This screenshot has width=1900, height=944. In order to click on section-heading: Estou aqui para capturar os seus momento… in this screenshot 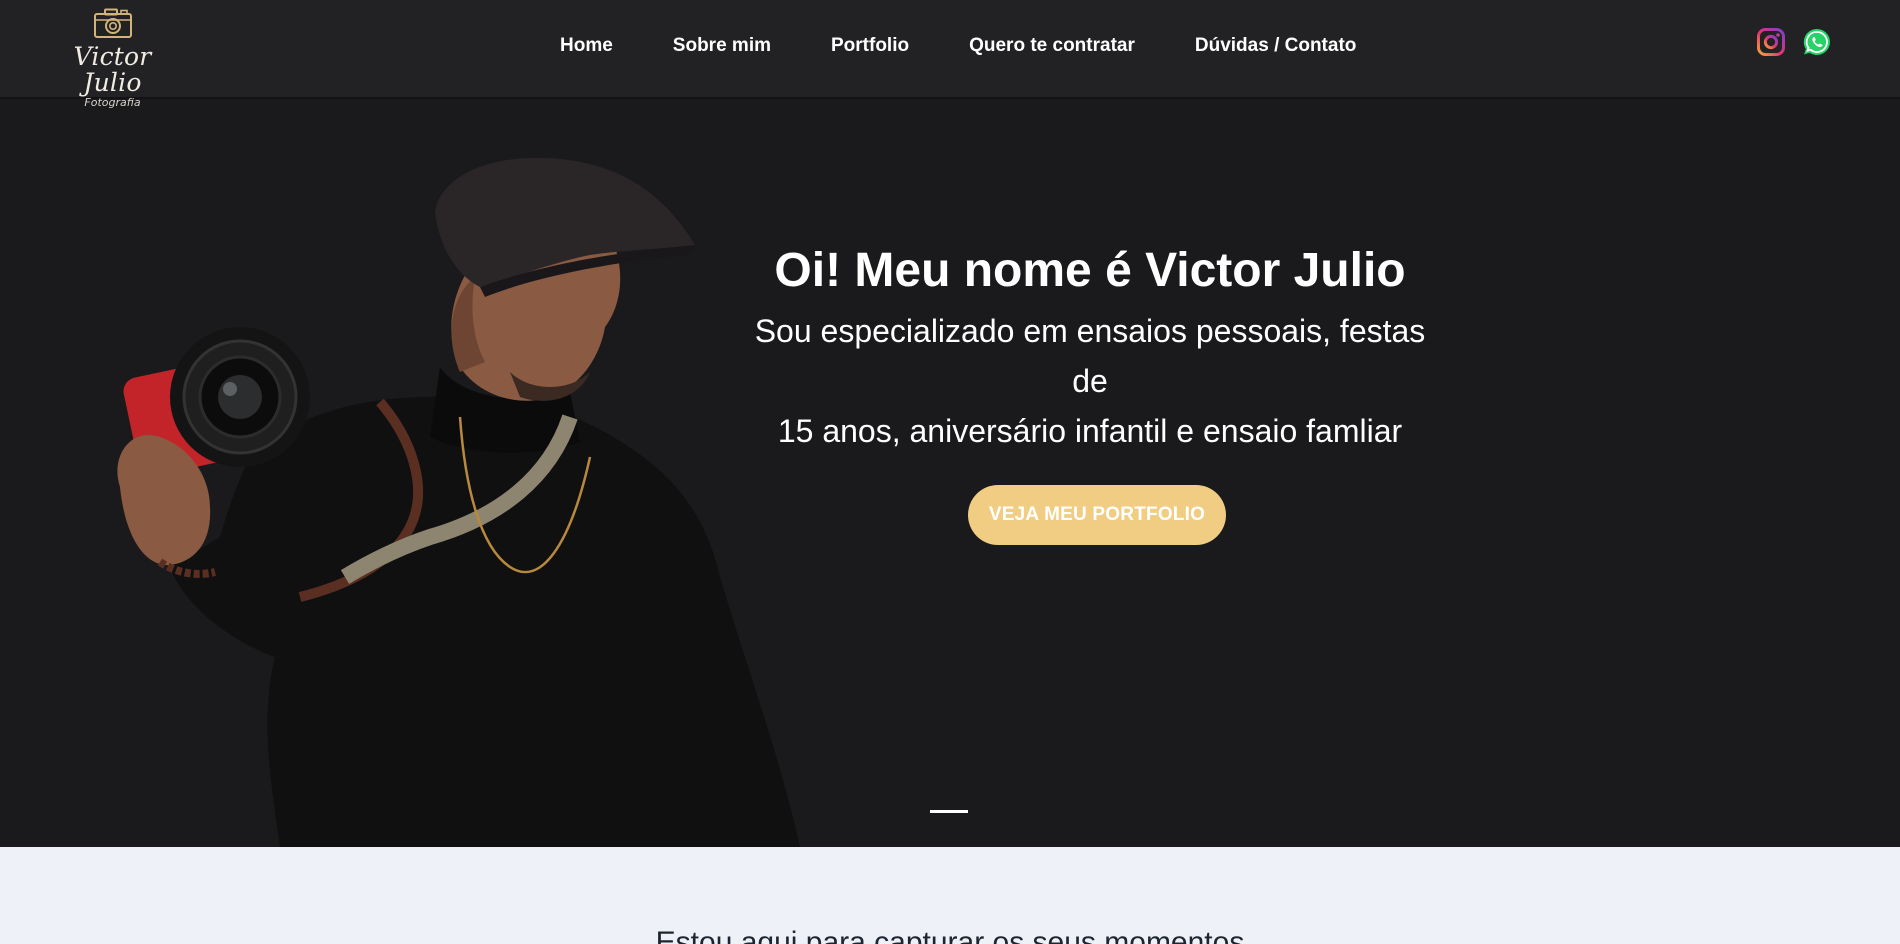, I will do `click(950, 935)`.